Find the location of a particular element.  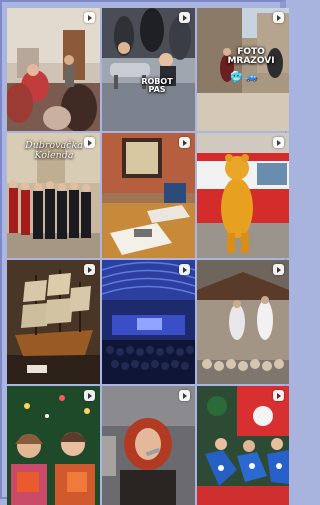

mascot-bus-photo is located at coordinates (243, 195).